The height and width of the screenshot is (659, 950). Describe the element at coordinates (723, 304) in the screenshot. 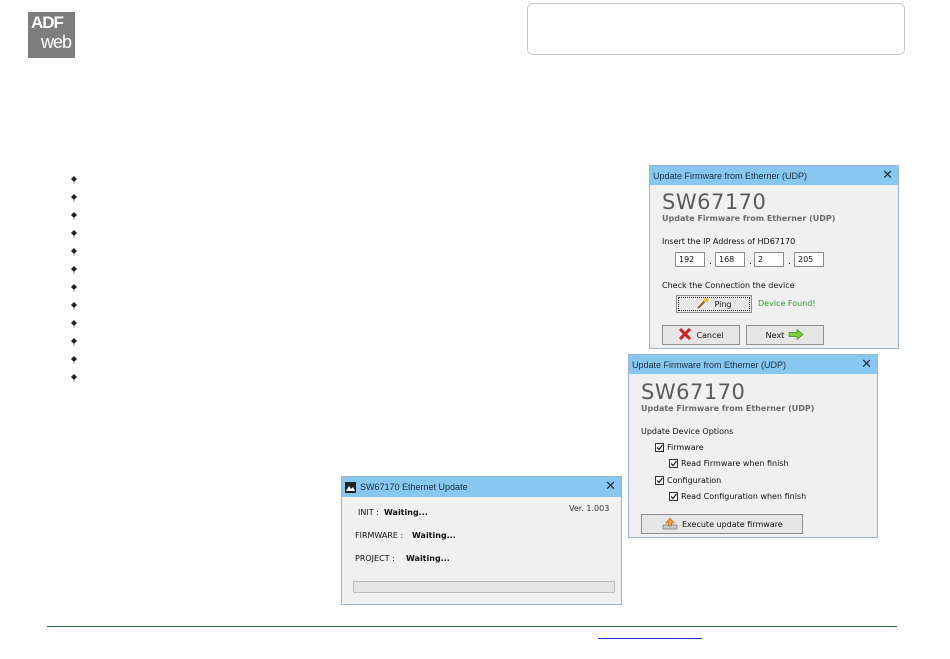

I see `ping-button-label: Ping` at that location.